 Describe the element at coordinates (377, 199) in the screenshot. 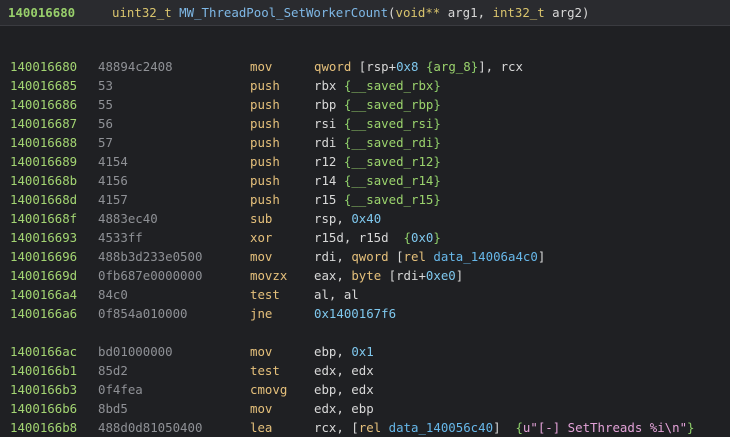

I see `instruction-operands: r15 {__saved_r15}` at that location.